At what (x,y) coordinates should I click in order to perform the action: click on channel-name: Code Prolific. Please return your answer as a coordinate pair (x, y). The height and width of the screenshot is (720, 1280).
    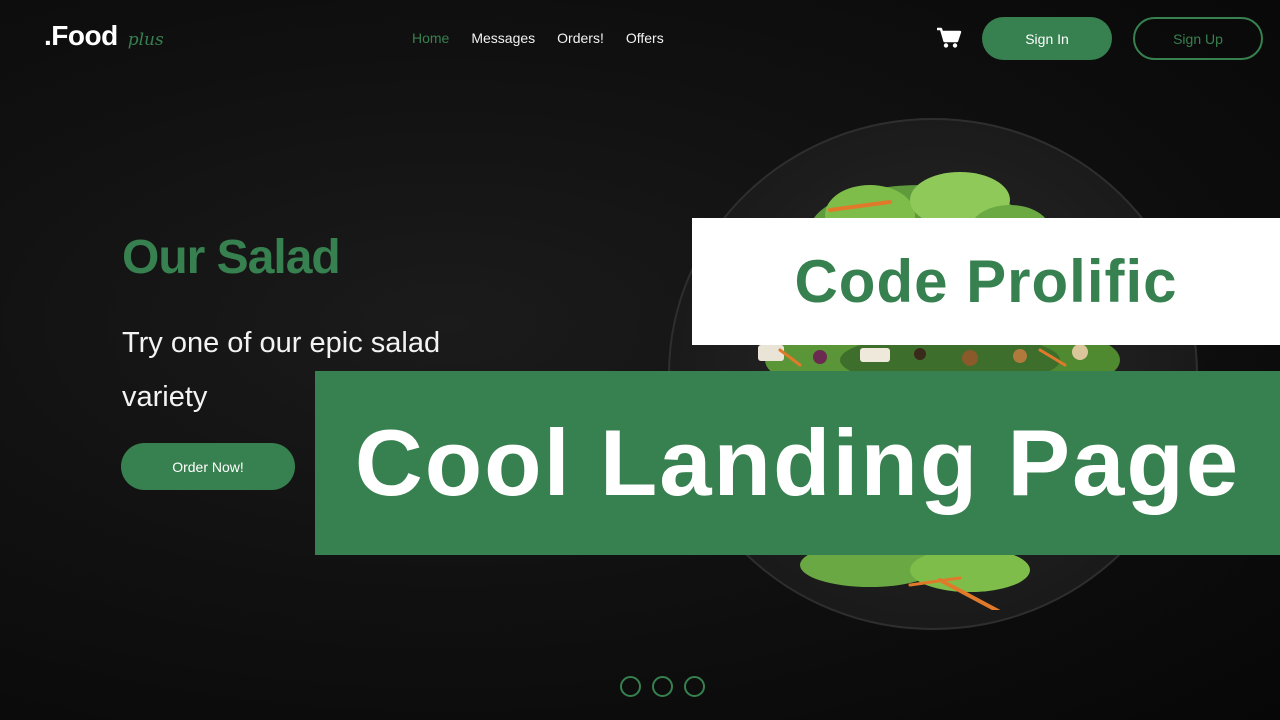
    Looking at the image, I should click on (986, 281).